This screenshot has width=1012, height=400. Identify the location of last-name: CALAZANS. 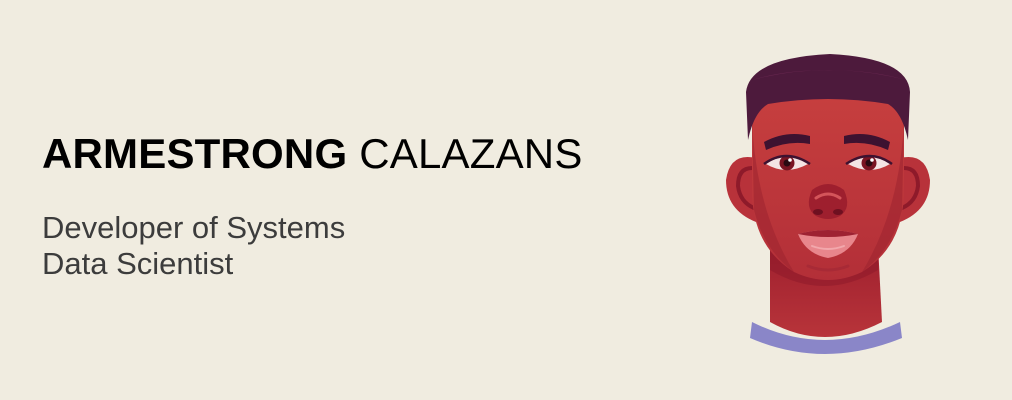
(471, 153).